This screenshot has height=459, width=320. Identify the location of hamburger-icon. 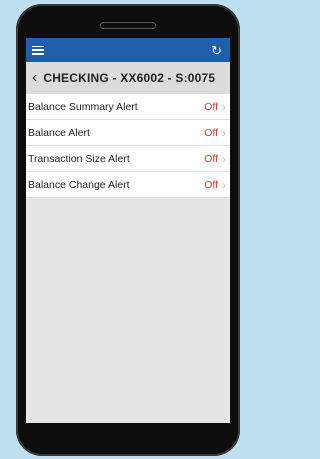
(38, 50).